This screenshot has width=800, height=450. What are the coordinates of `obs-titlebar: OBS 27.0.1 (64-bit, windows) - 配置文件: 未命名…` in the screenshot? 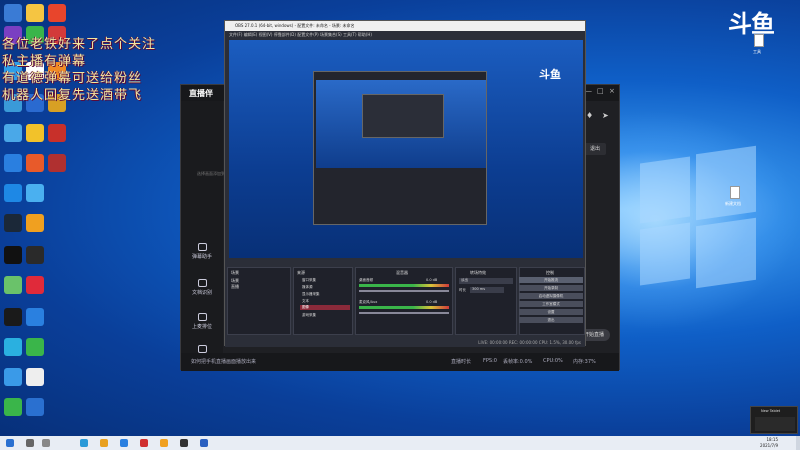 It's located at (405, 26).